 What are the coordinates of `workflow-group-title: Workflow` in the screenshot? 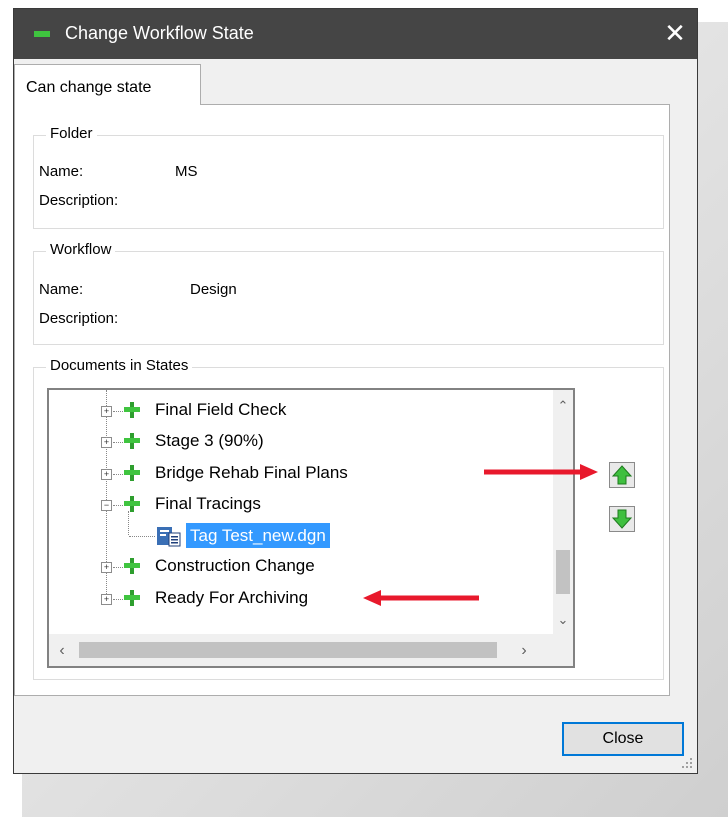 It's located at (81, 249).